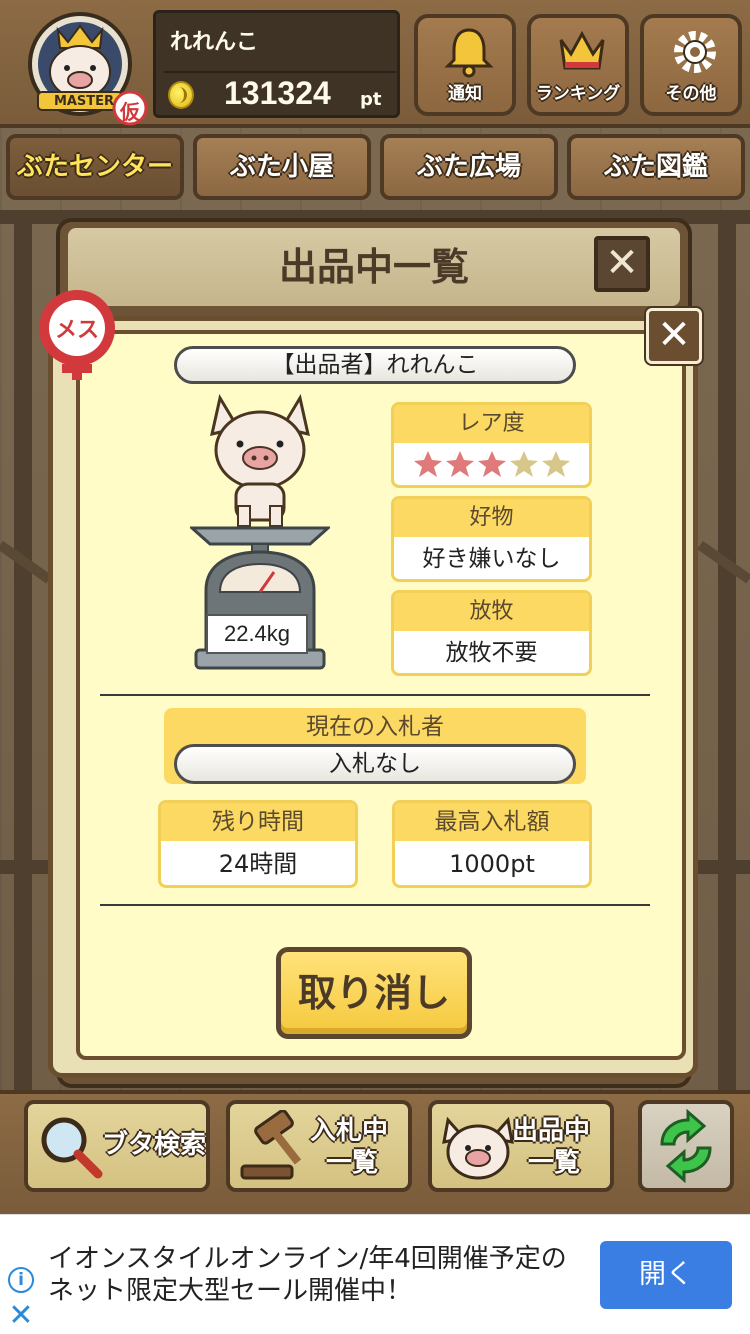 The height and width of the screenshot is (1334, 750). What do you see at coordinates (130, 112) in the screenshot?
I see `provisional-mark: 仮` at bounding box center [130, 112].